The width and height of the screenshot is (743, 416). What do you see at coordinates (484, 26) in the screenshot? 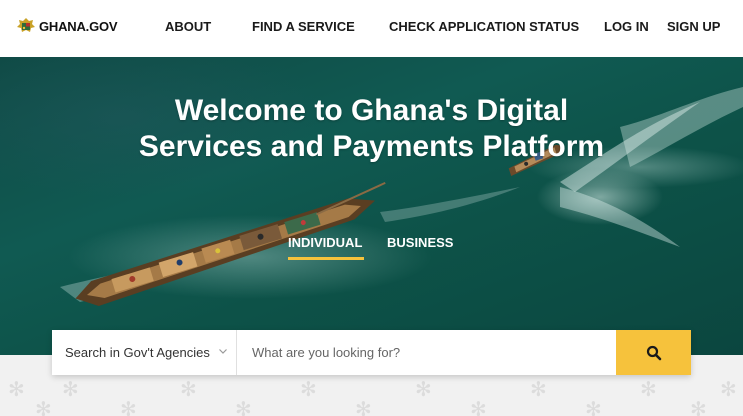
I see `nav-check-application-status: CHECK APPLICATION STATUS` at bounding box center [484, 26].